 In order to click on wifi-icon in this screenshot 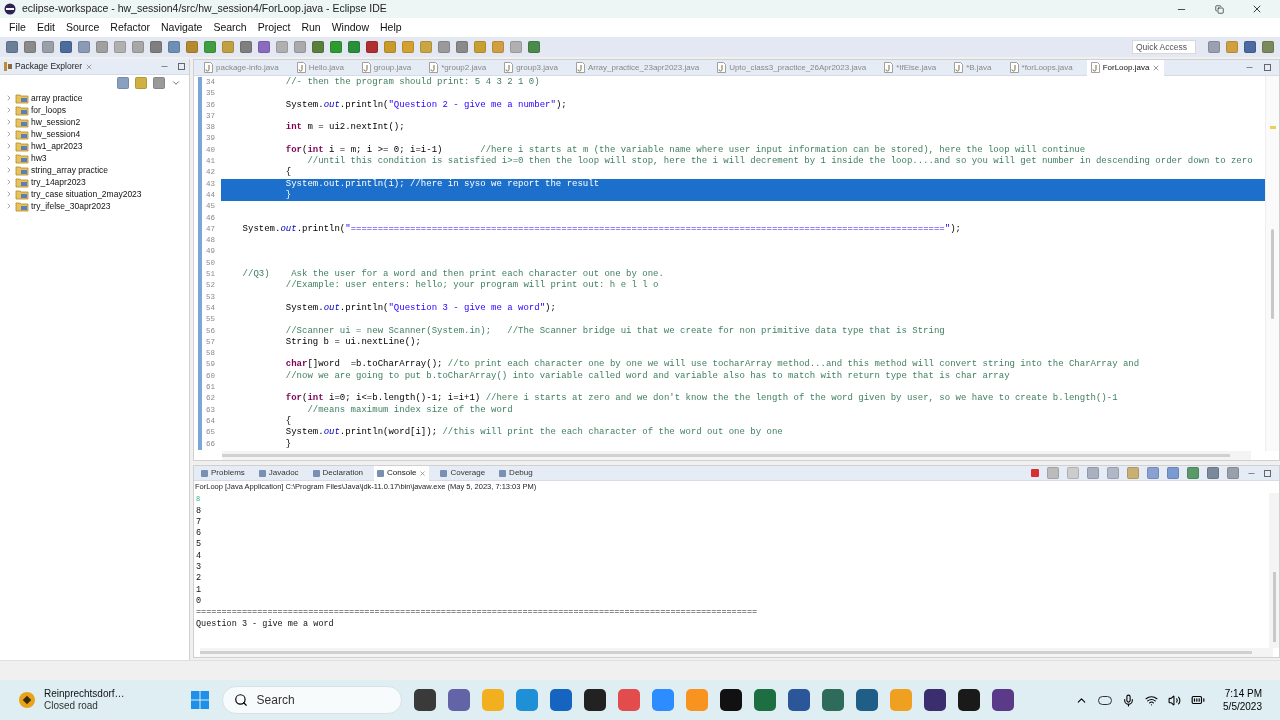, I will do `click(1152, 700)`.